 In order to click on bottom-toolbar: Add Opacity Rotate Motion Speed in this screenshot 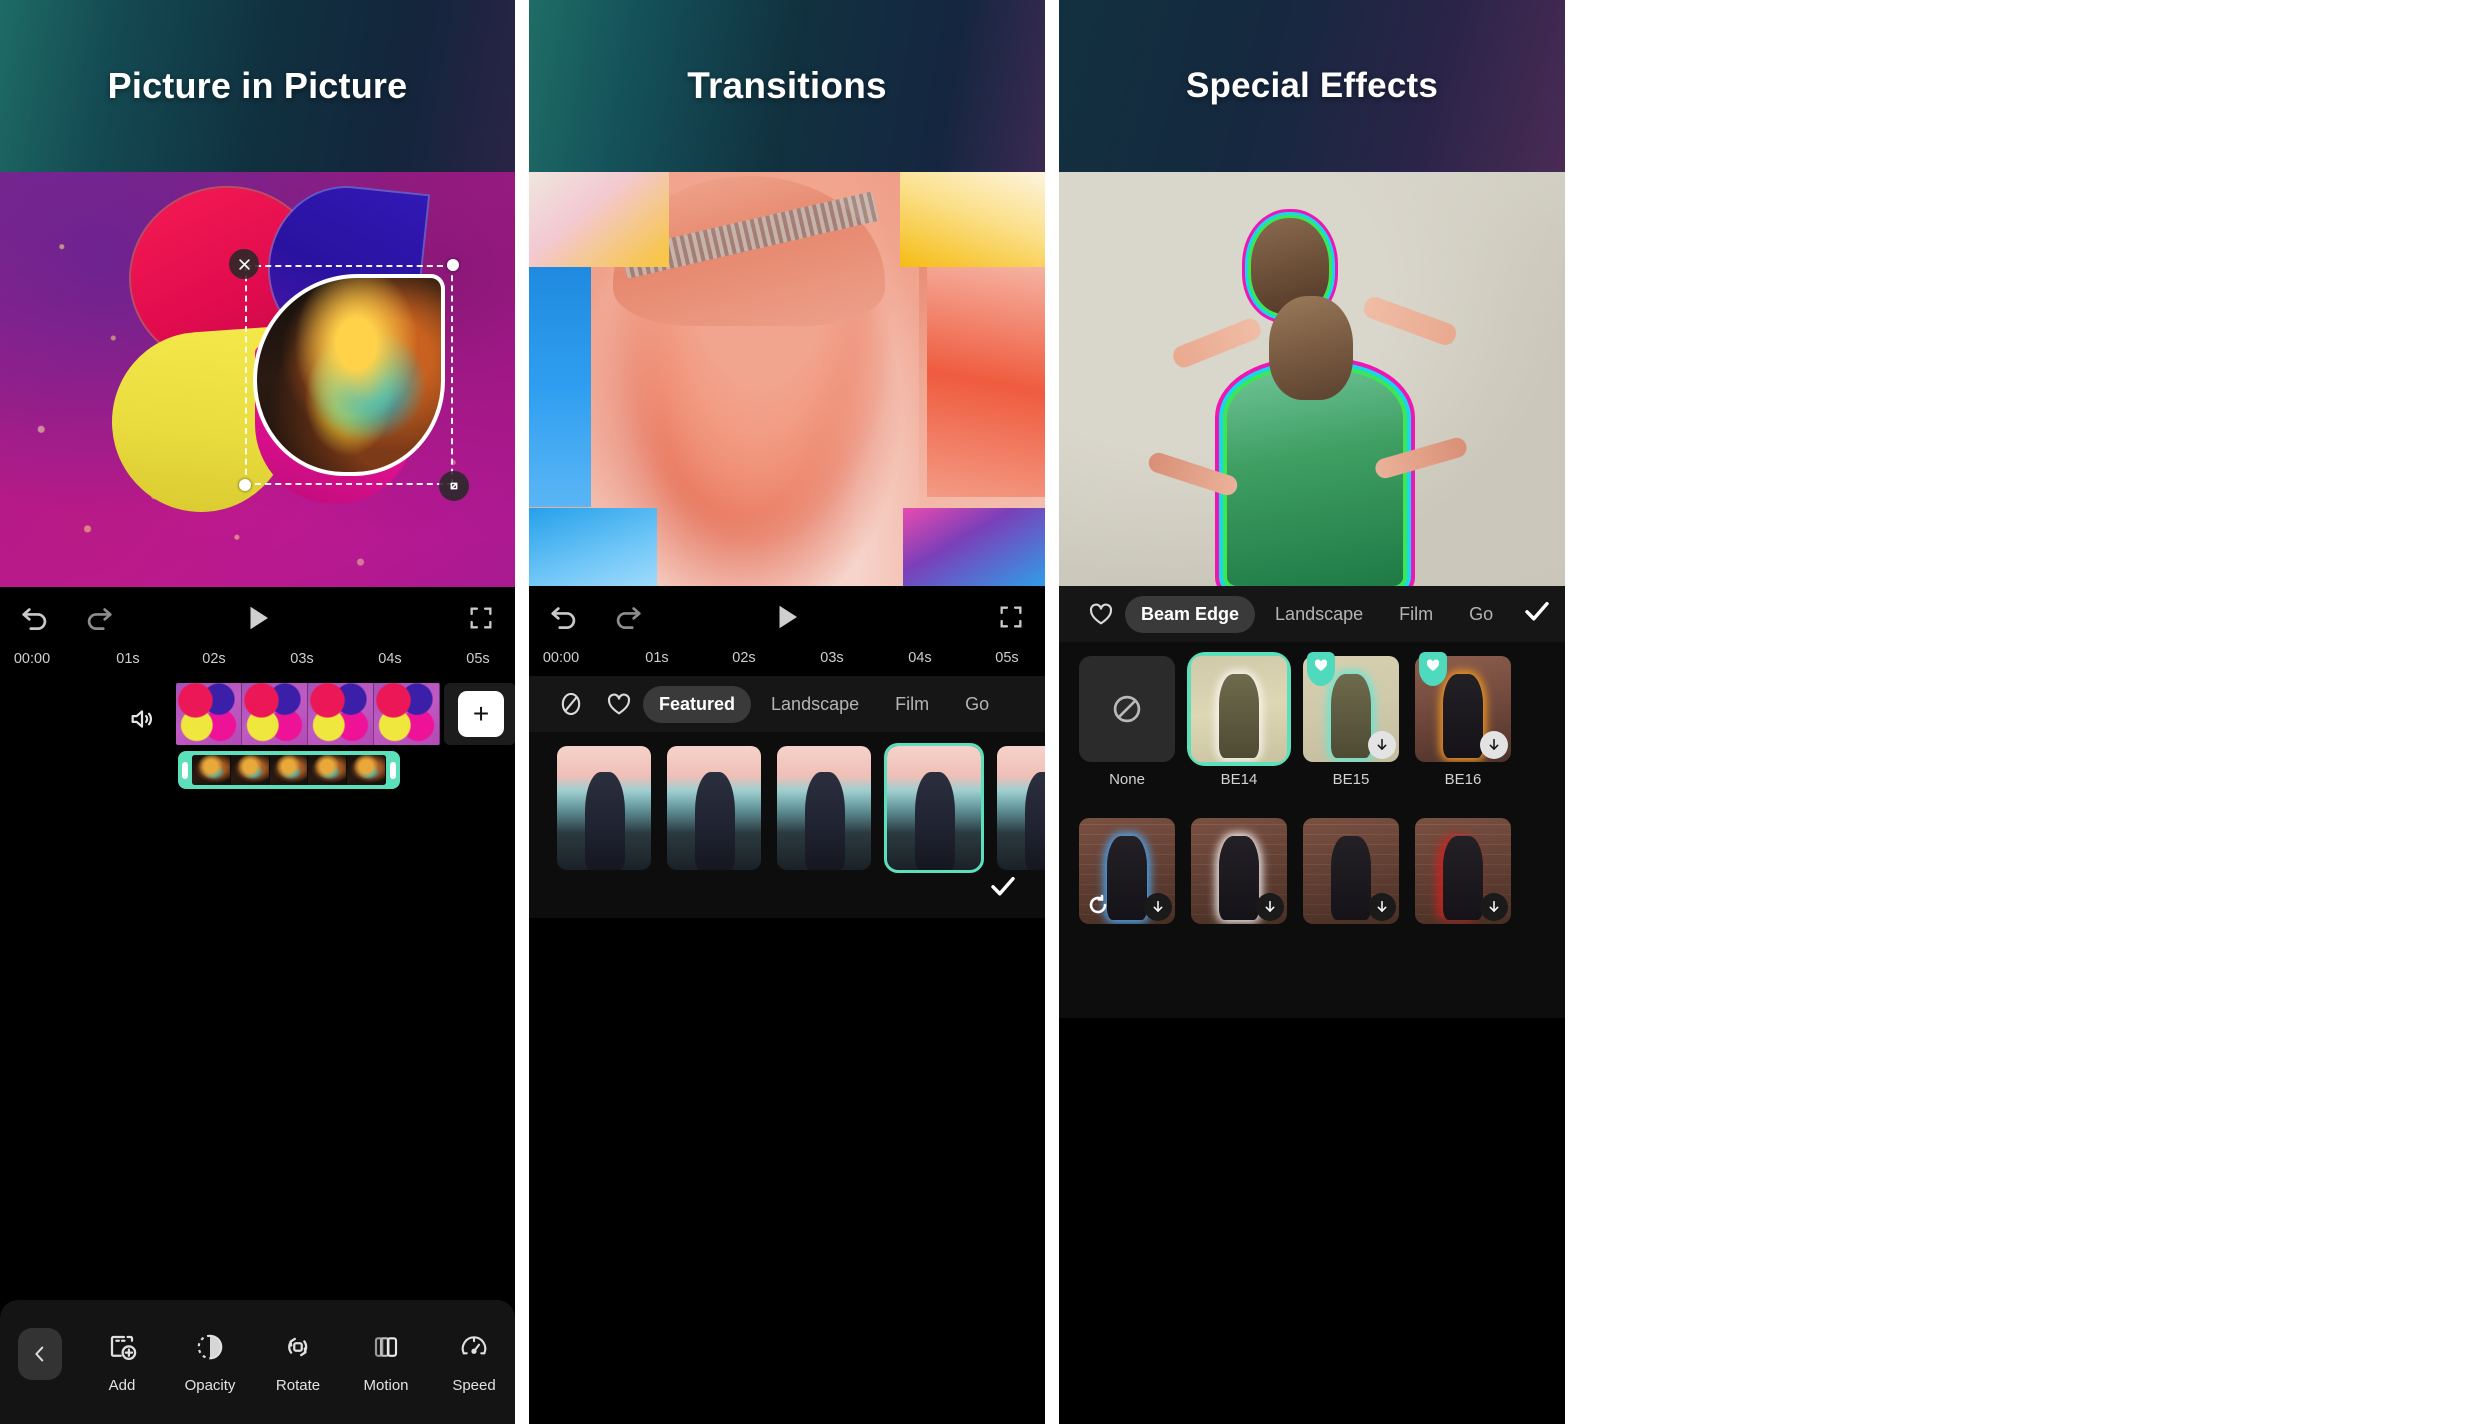, I will do `click(257, 1362)`.